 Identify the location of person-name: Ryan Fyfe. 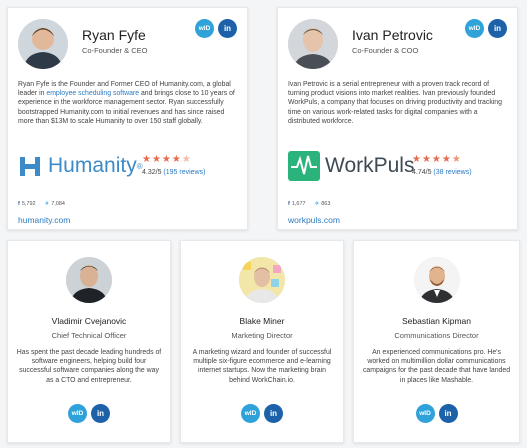
(114, 35).